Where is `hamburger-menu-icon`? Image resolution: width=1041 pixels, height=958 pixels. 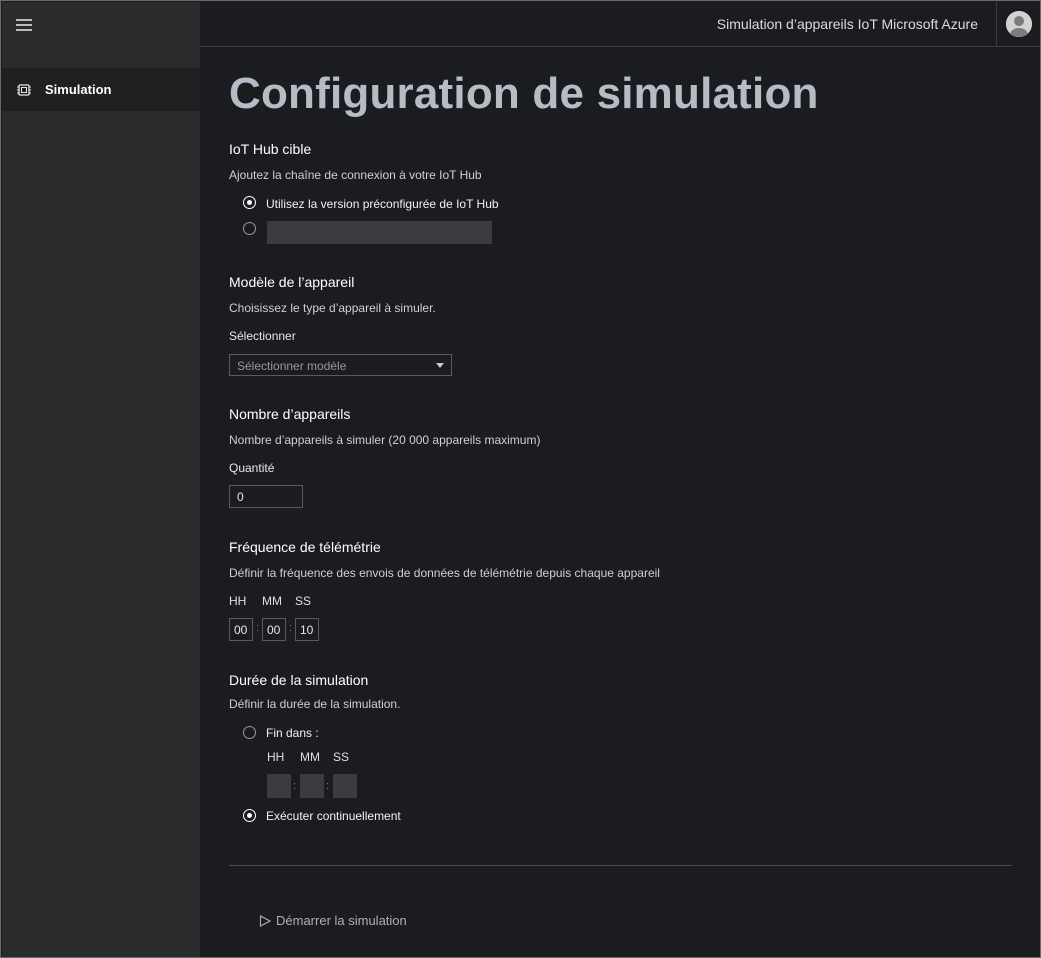 hamburger-menu-icon is located at coordinates (24, 25).